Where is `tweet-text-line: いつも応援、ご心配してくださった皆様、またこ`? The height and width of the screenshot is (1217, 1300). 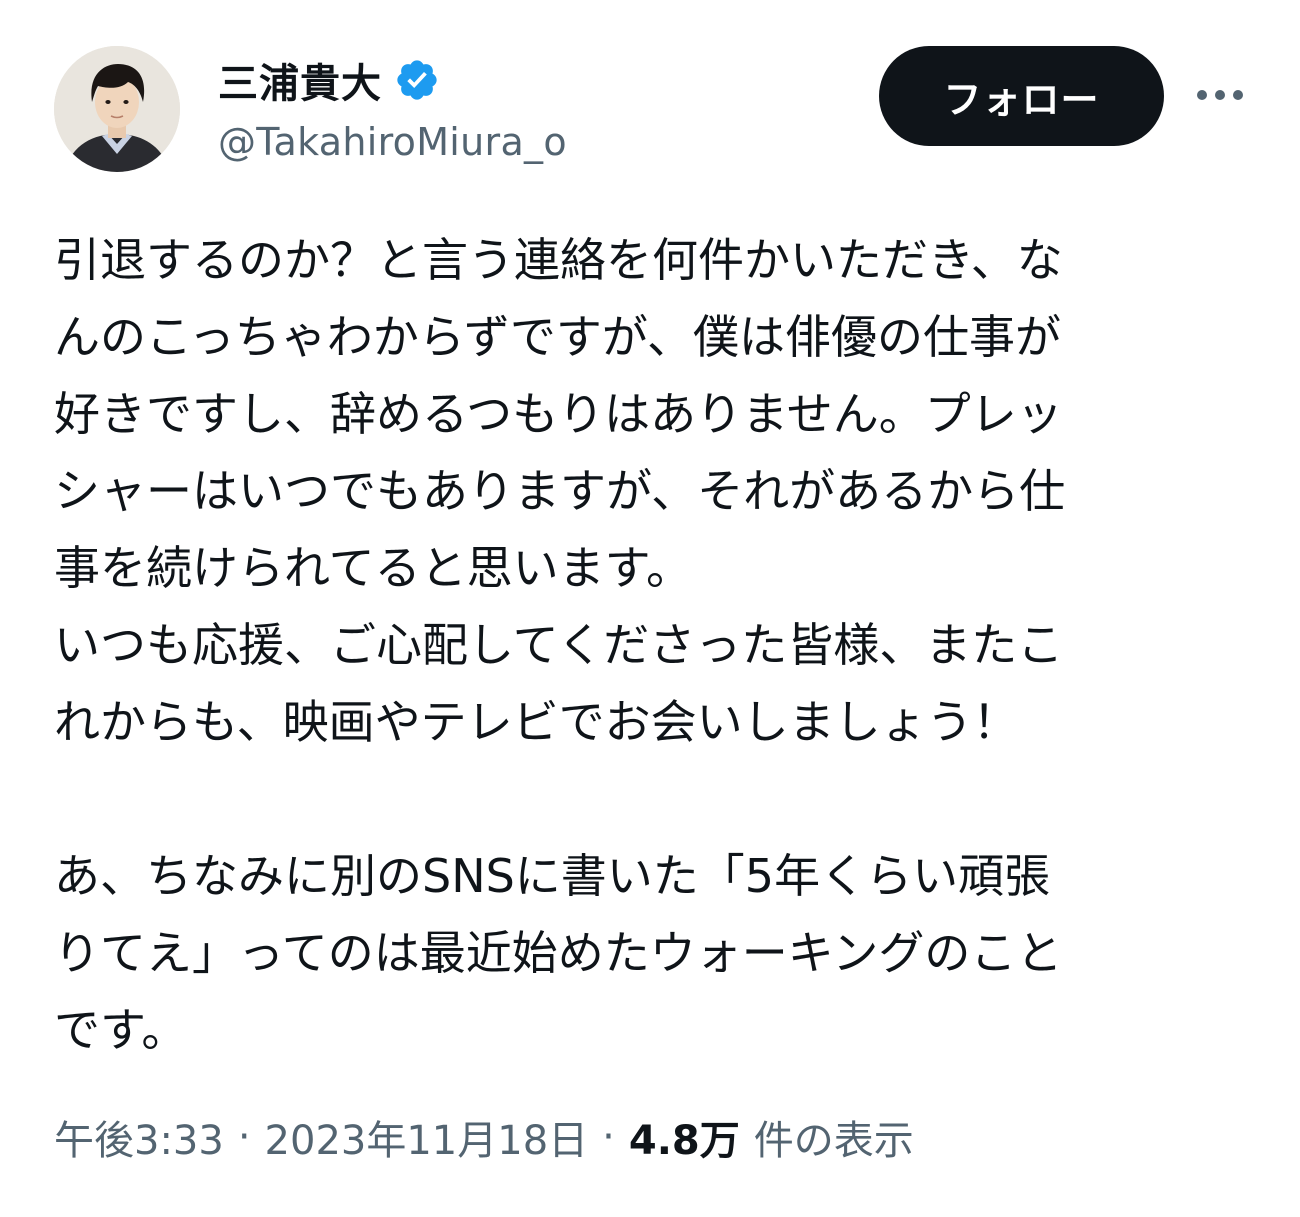 tweet-text-line: いつも応援、ご心配してくださった皆様、またこ is located at coordinates (559, 645).